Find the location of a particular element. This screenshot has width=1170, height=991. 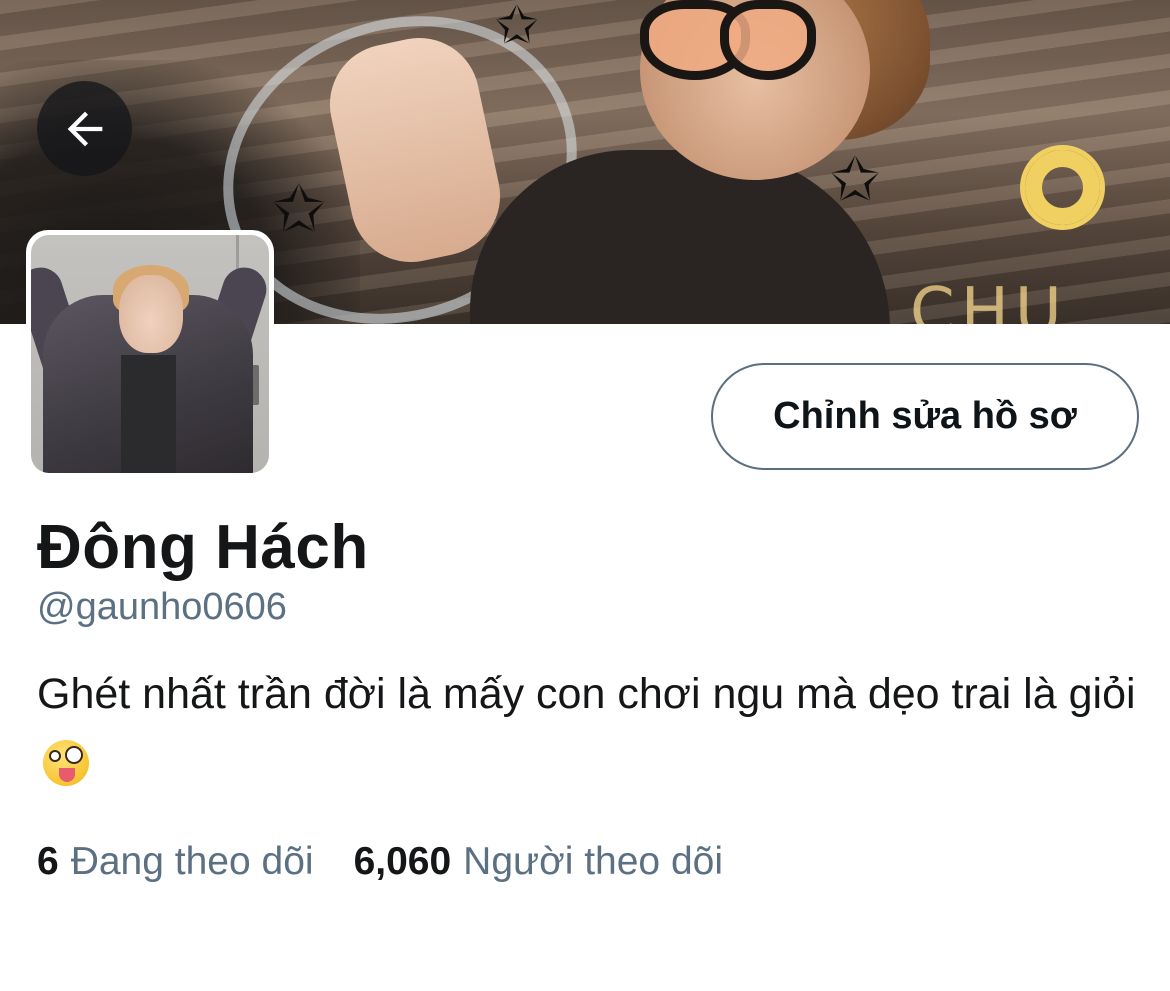

arrow-left-icon is located at coordinates (84, 128).